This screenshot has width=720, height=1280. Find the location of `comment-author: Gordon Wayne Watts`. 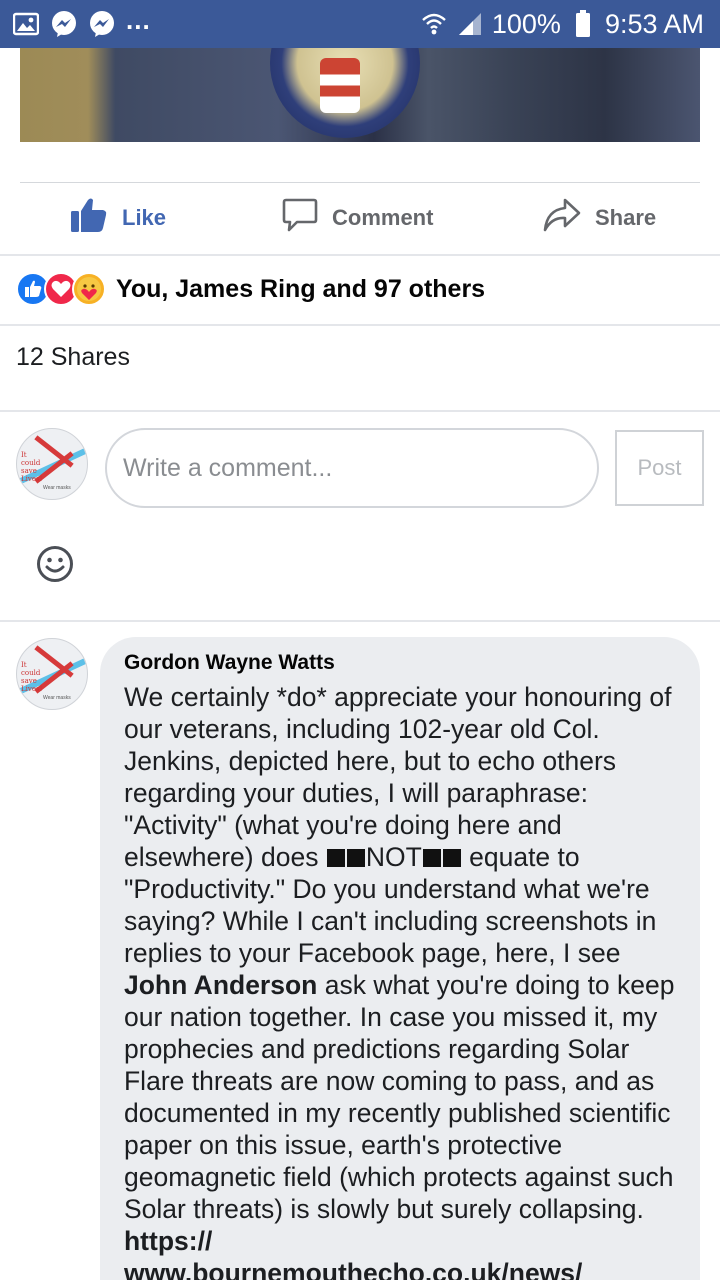

comment-author: Gordon Wayne Watts is located at coordinates (401, 663).